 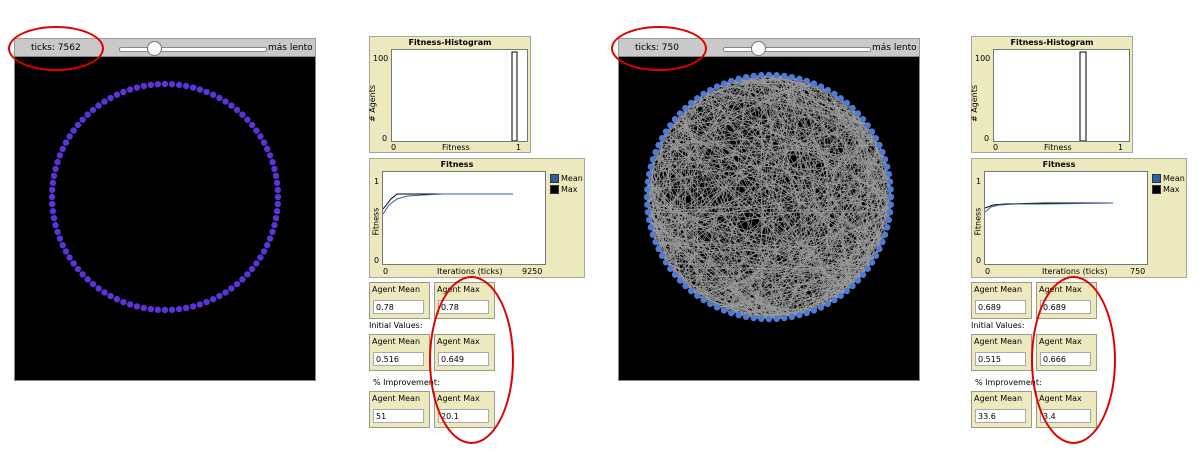 I want to click on series-mean-line, so click(x=1049, y=207).